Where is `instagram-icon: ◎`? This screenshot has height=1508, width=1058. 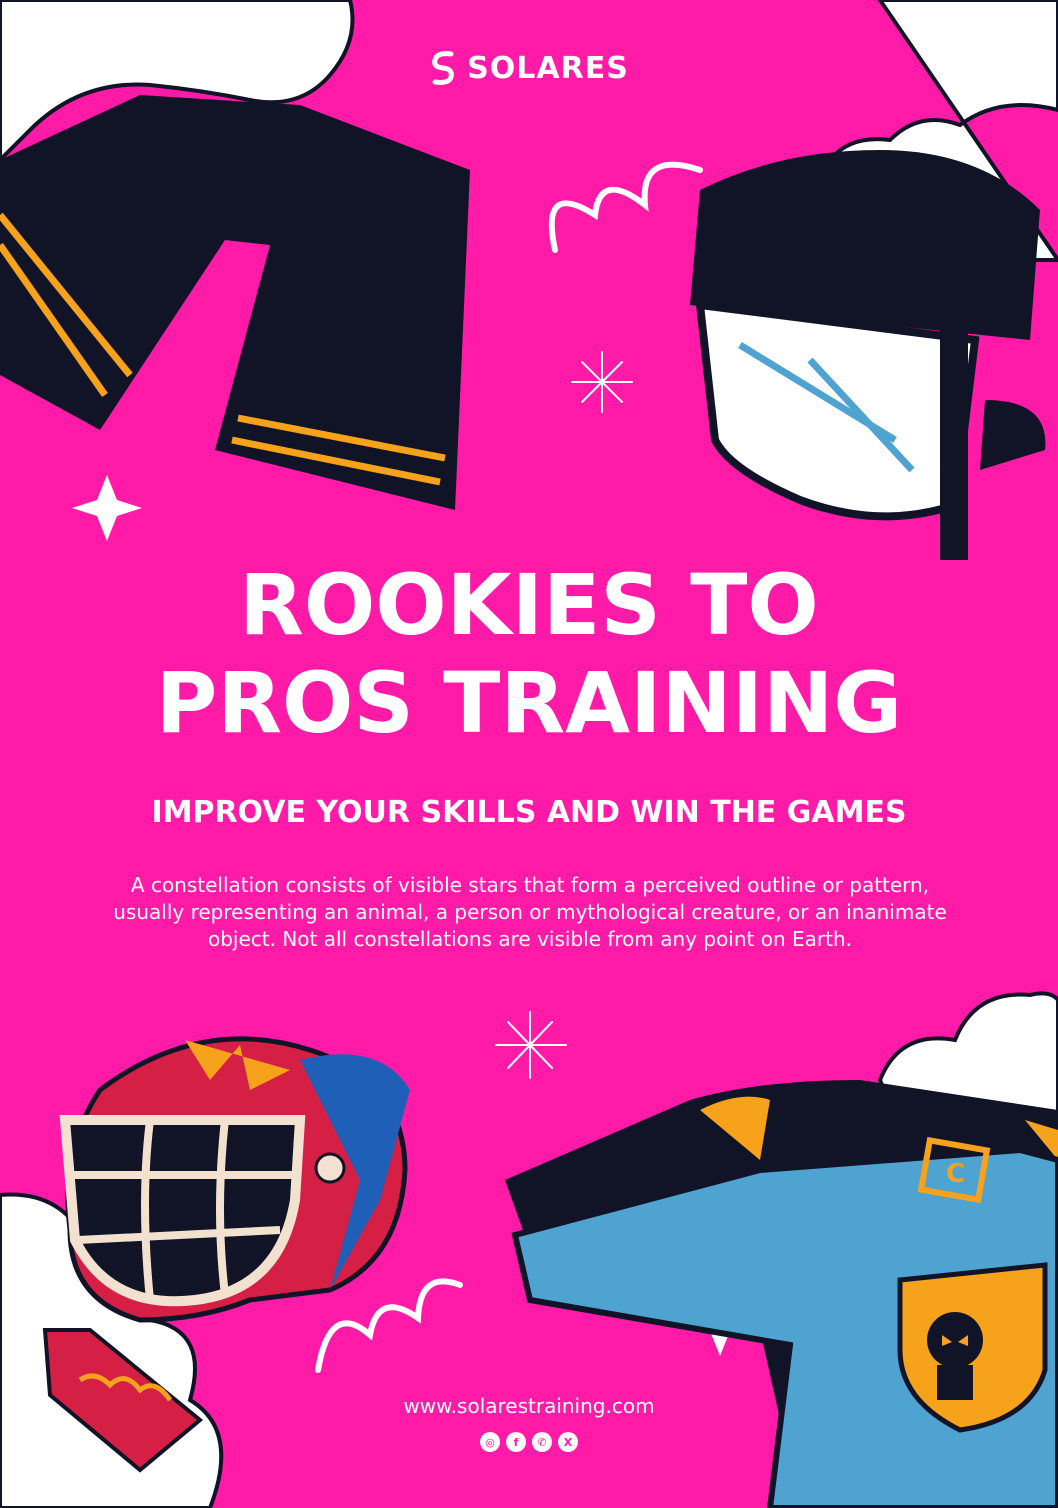
instagram-icon: ◎ is located at coordinates (490, 1442).